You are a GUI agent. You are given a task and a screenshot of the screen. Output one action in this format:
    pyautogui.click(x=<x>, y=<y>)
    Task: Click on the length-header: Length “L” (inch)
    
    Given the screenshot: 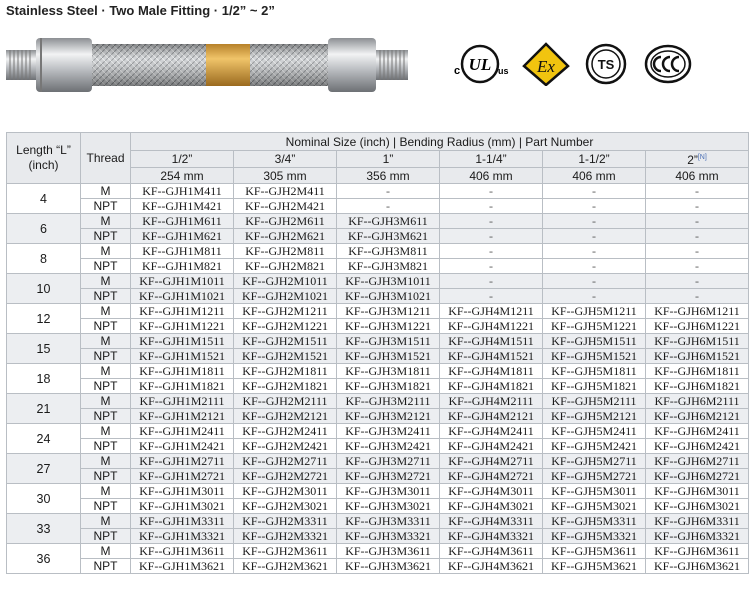 What is the action you would take?
    pyautogui.click(x=43, y=158)
    